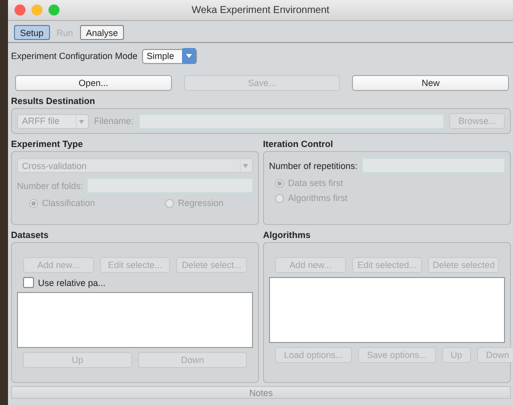 This screenshot has width=513, height=405. Describe the element at coordinates (37, 10) in the screenshot. I see `minimize-icon` at that location.